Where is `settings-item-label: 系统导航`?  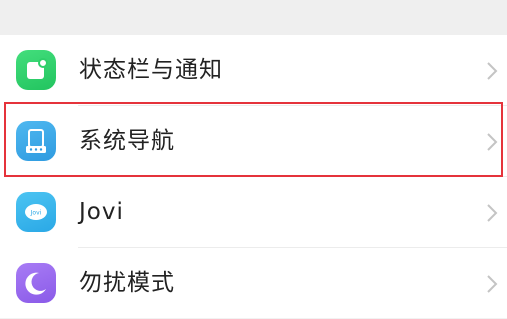 settings-item-label: 系统导航 is located at coordinates (127, 141).